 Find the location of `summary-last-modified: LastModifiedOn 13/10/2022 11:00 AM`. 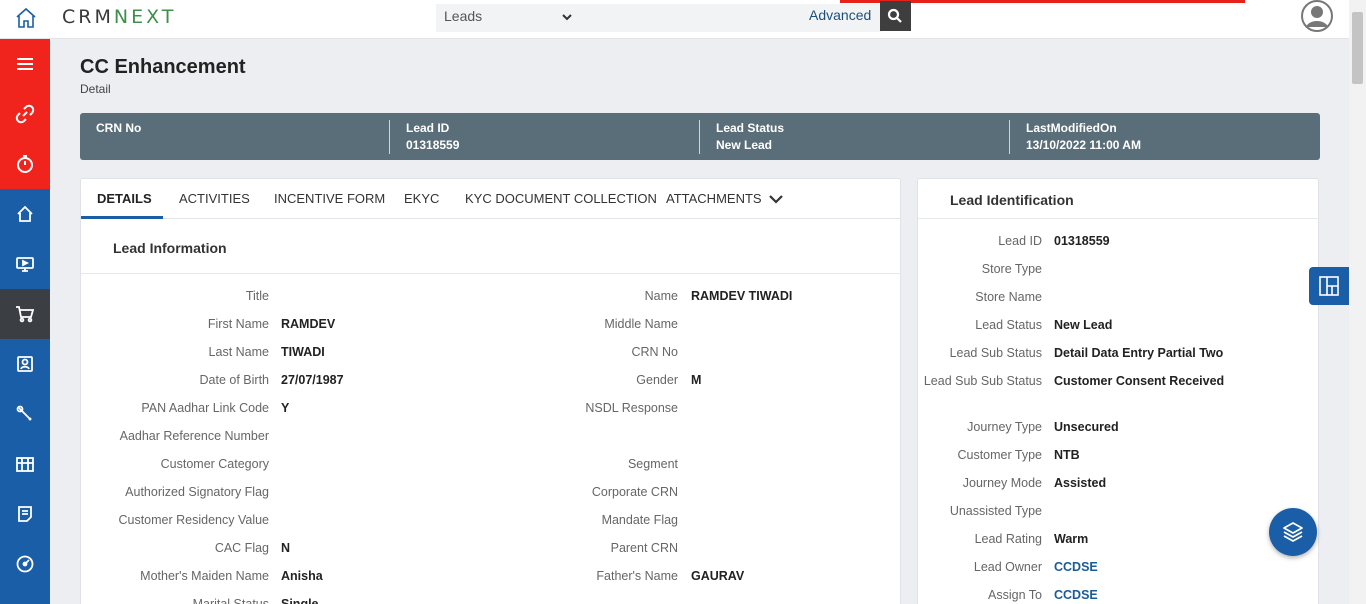

summary-last-modified: LastModifiedOn 13/10/2022 11:00 AM is located at coordinates (1083, 136).